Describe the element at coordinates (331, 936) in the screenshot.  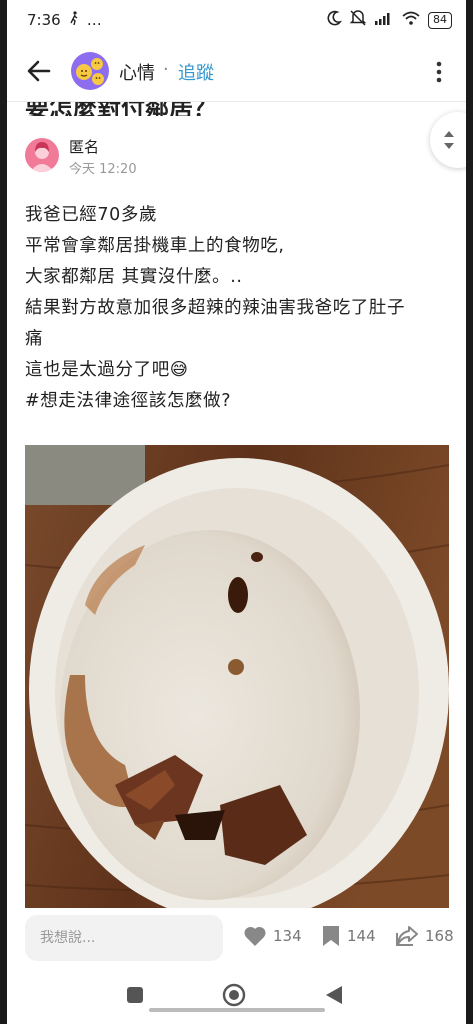
I see `bookmark-icon` at that location.